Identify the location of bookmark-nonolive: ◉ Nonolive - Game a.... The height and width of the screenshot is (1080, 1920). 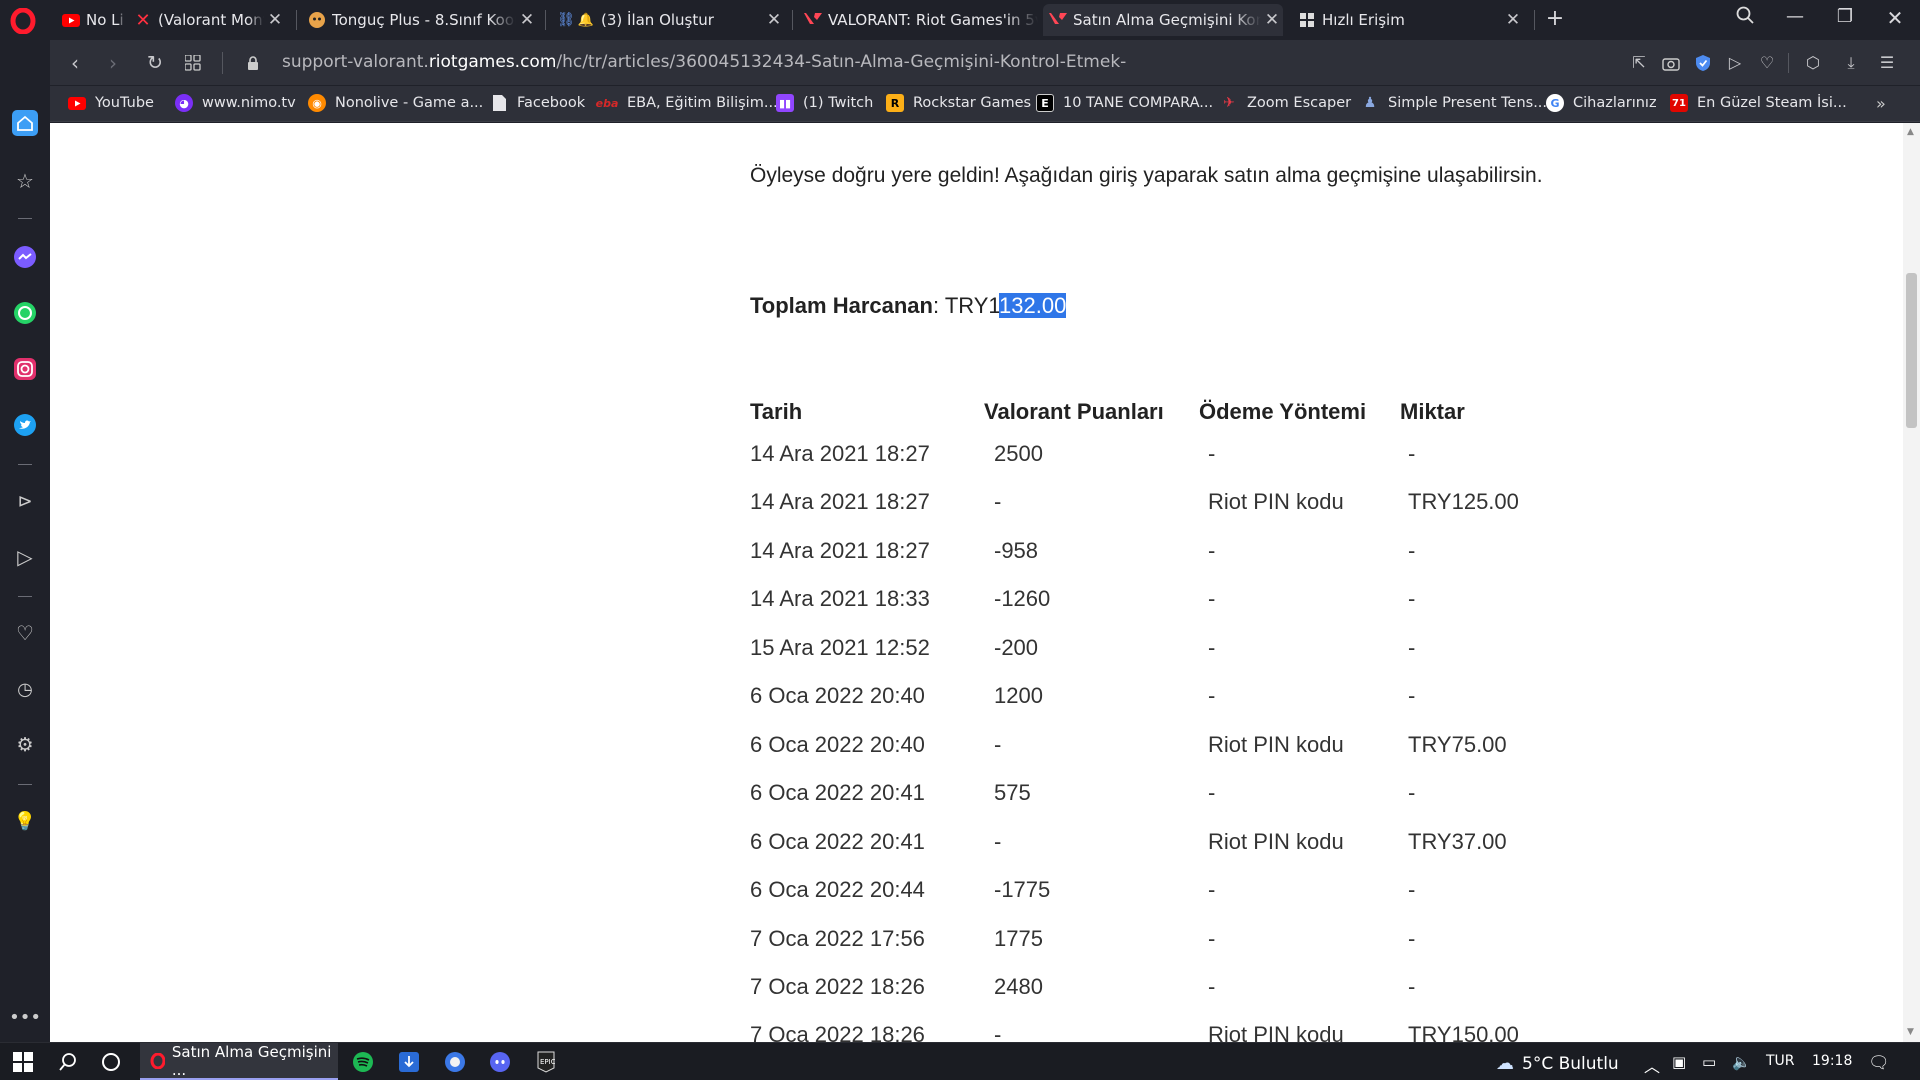
(395, 103).